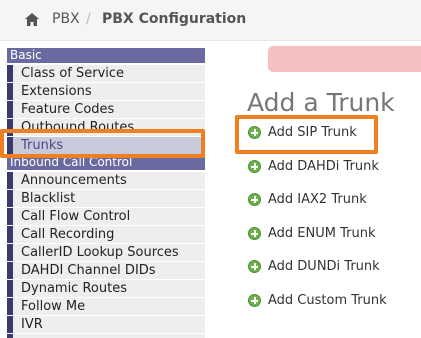  I want to click on sidebar-item-extensions: Extensions, so click(106, 91).